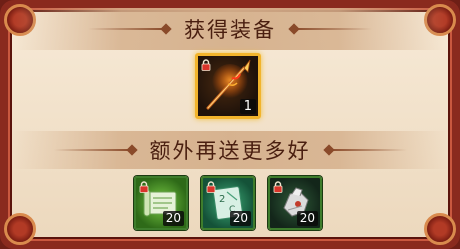  Describe the element at coordinates (247, 106) in the screenshot. I see `item-count: 1` at that location.